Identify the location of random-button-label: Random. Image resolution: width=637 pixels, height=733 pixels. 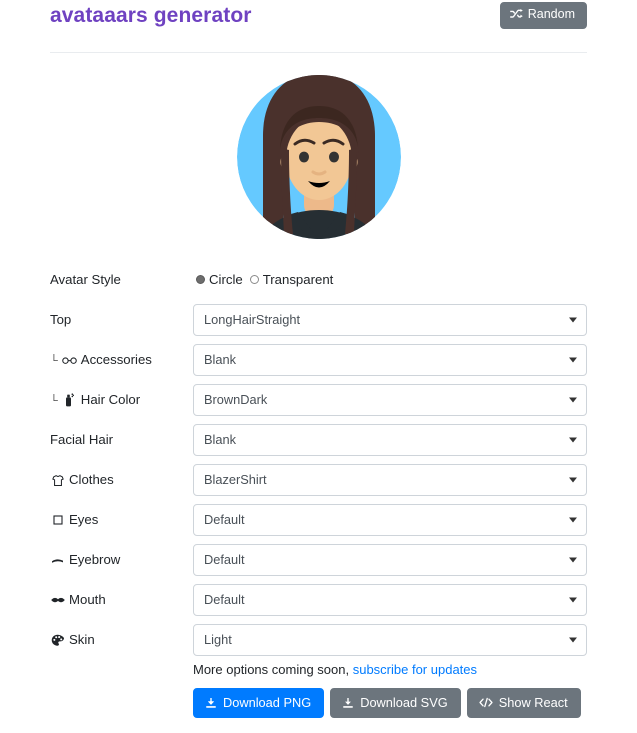
(551, 14).